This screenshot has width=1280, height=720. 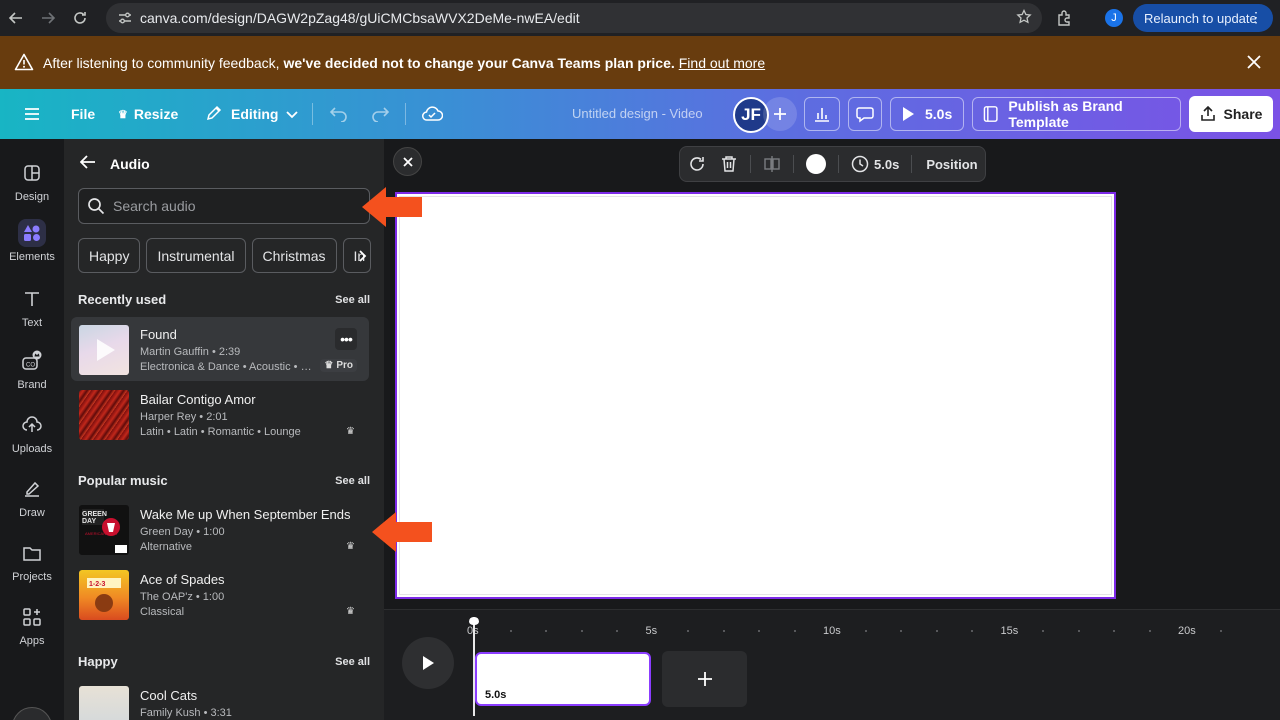 I want to click on resize-button: ♛ Resize, so click(x=148, y=114).